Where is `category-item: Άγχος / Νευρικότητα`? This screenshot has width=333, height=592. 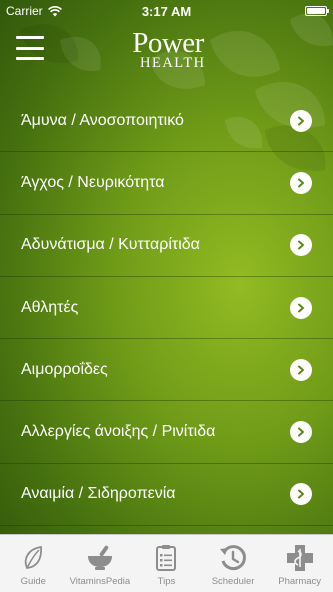 category-item: Άγχος / Νευρικότητα is located at coordinates (166, 183).